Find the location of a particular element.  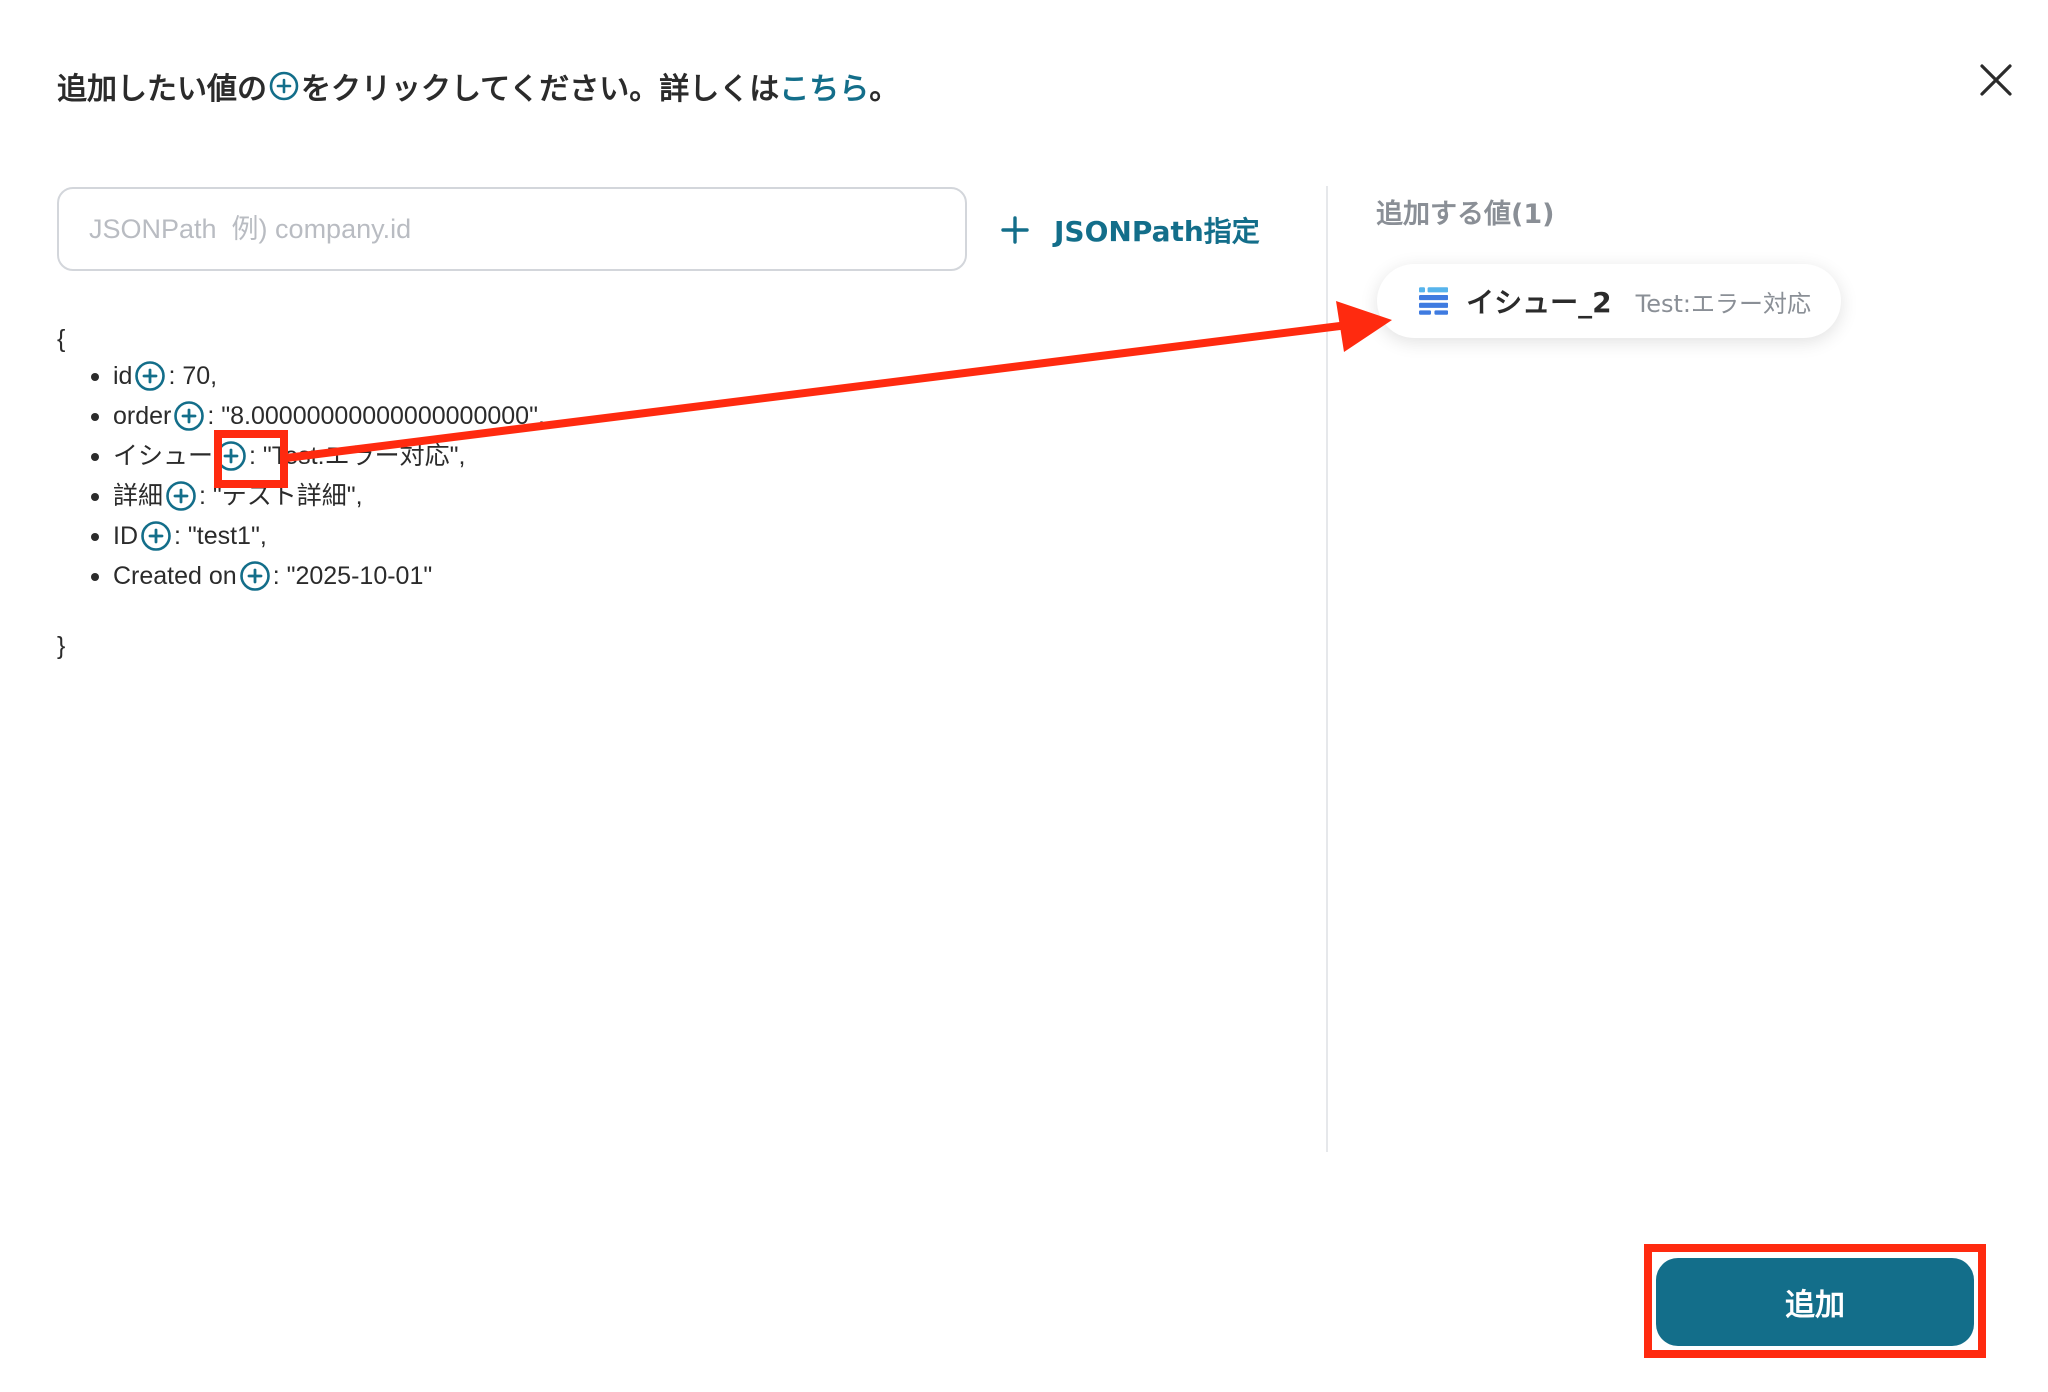

json-value: : "Test:エラー対応", is located at coordinates (357, 456).